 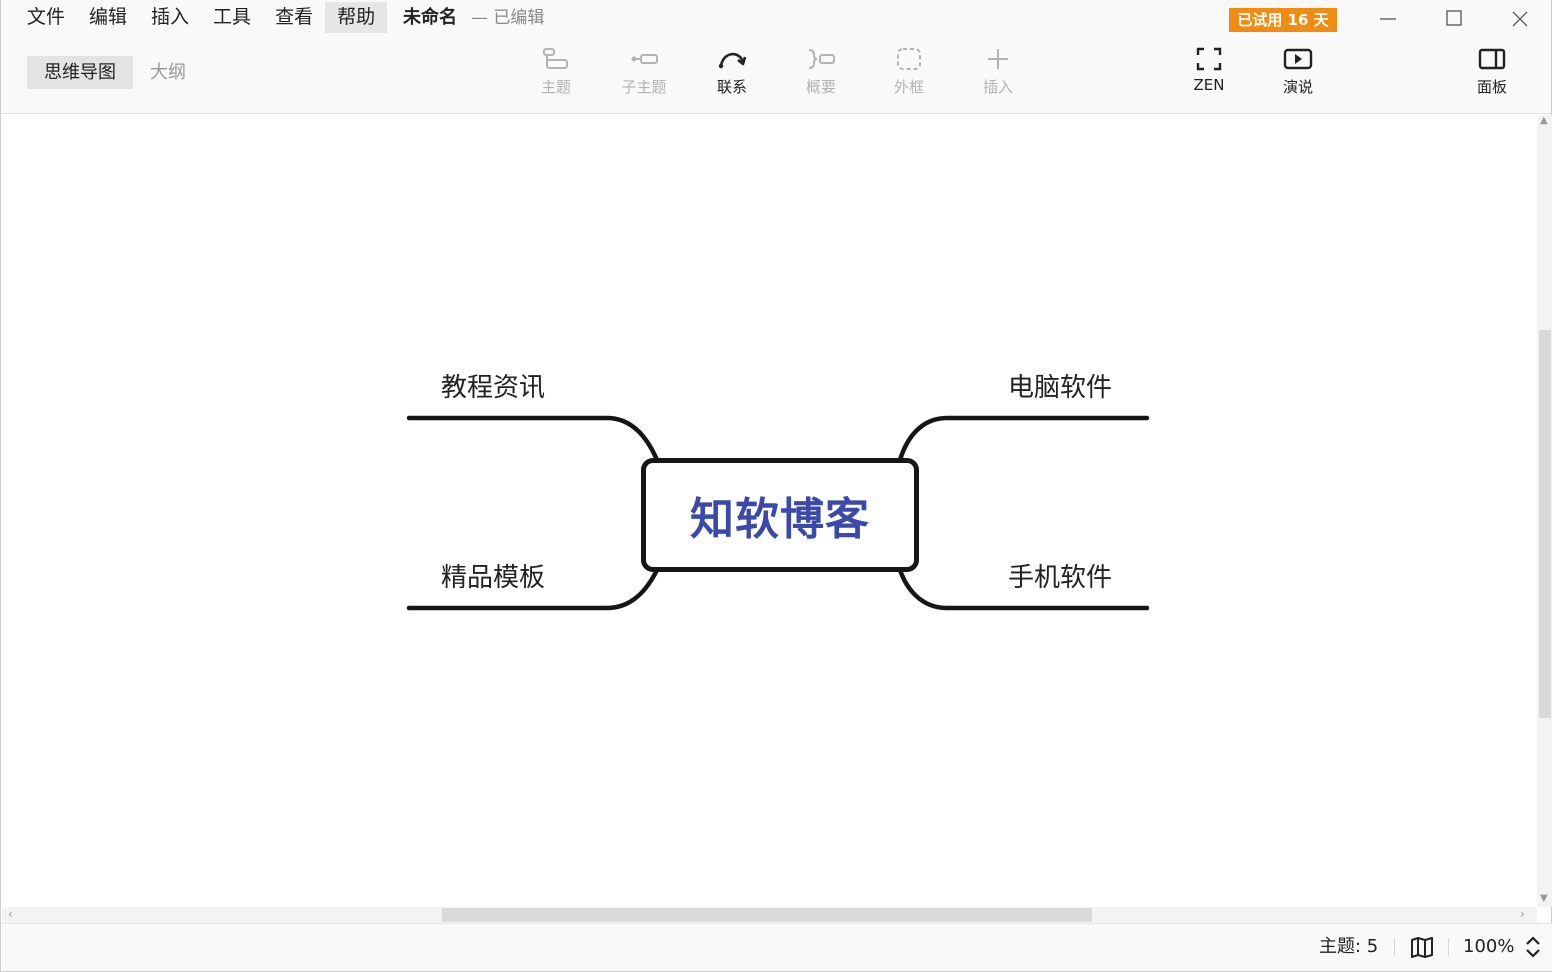 I want to click on view-outline-button: 大纲, so click(x=168, y=72).